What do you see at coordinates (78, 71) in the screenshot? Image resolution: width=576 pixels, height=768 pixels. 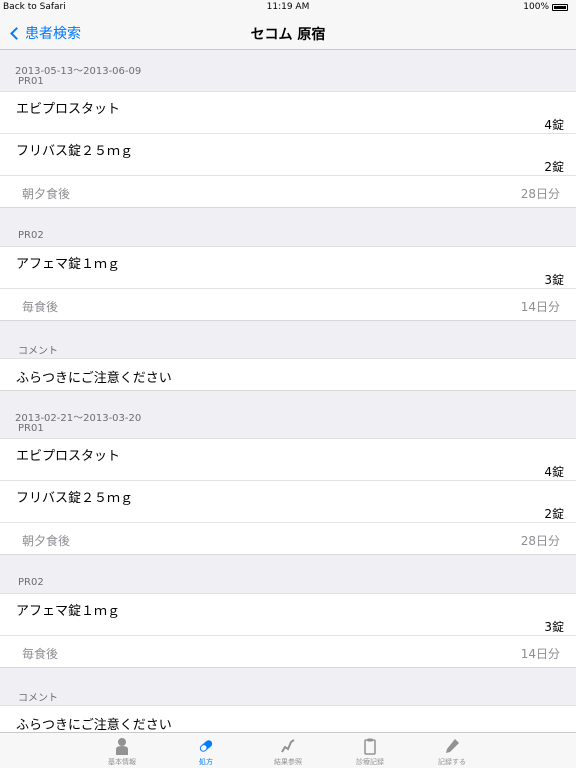 I see `prescription-date-range: 2013-05-13～2013-06-09` at bounding box center [78, 71].